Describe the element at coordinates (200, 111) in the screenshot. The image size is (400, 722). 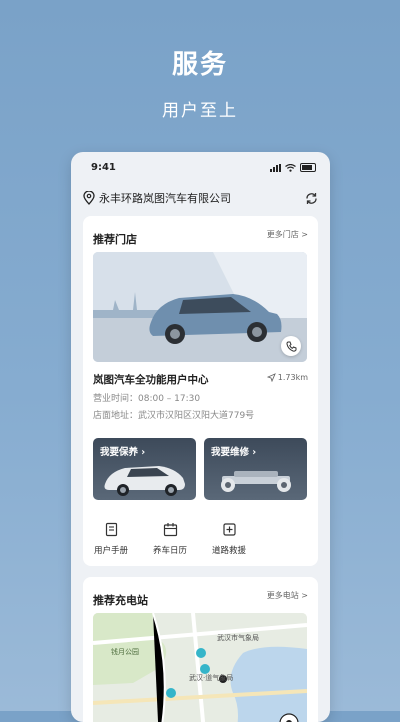
I see `hero-subtitle: 用户至上` at that location.